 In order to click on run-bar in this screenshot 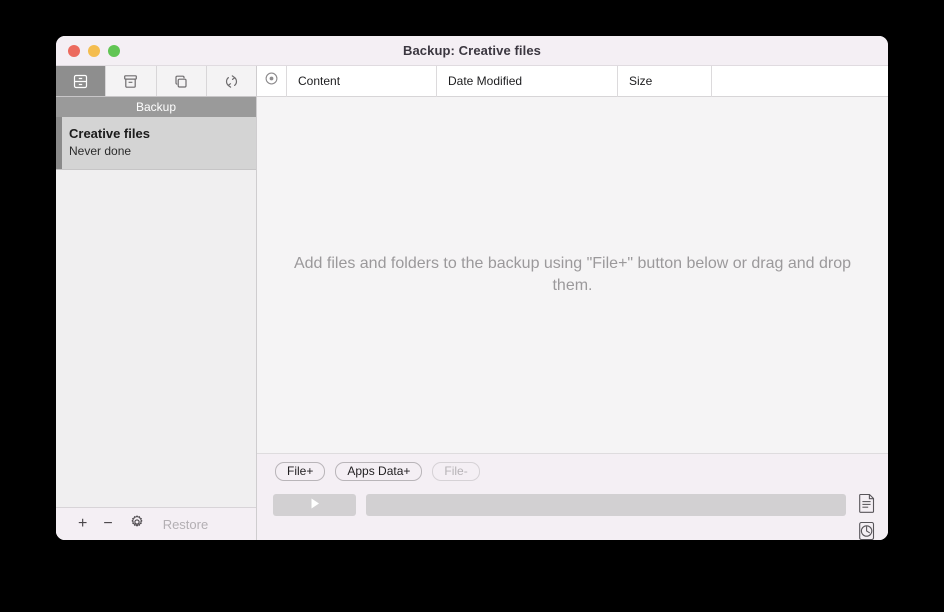, I will do `click(572, 514)`.